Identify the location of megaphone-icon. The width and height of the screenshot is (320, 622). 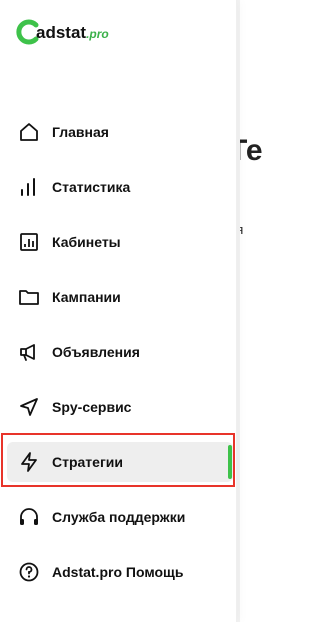
(29, 352).